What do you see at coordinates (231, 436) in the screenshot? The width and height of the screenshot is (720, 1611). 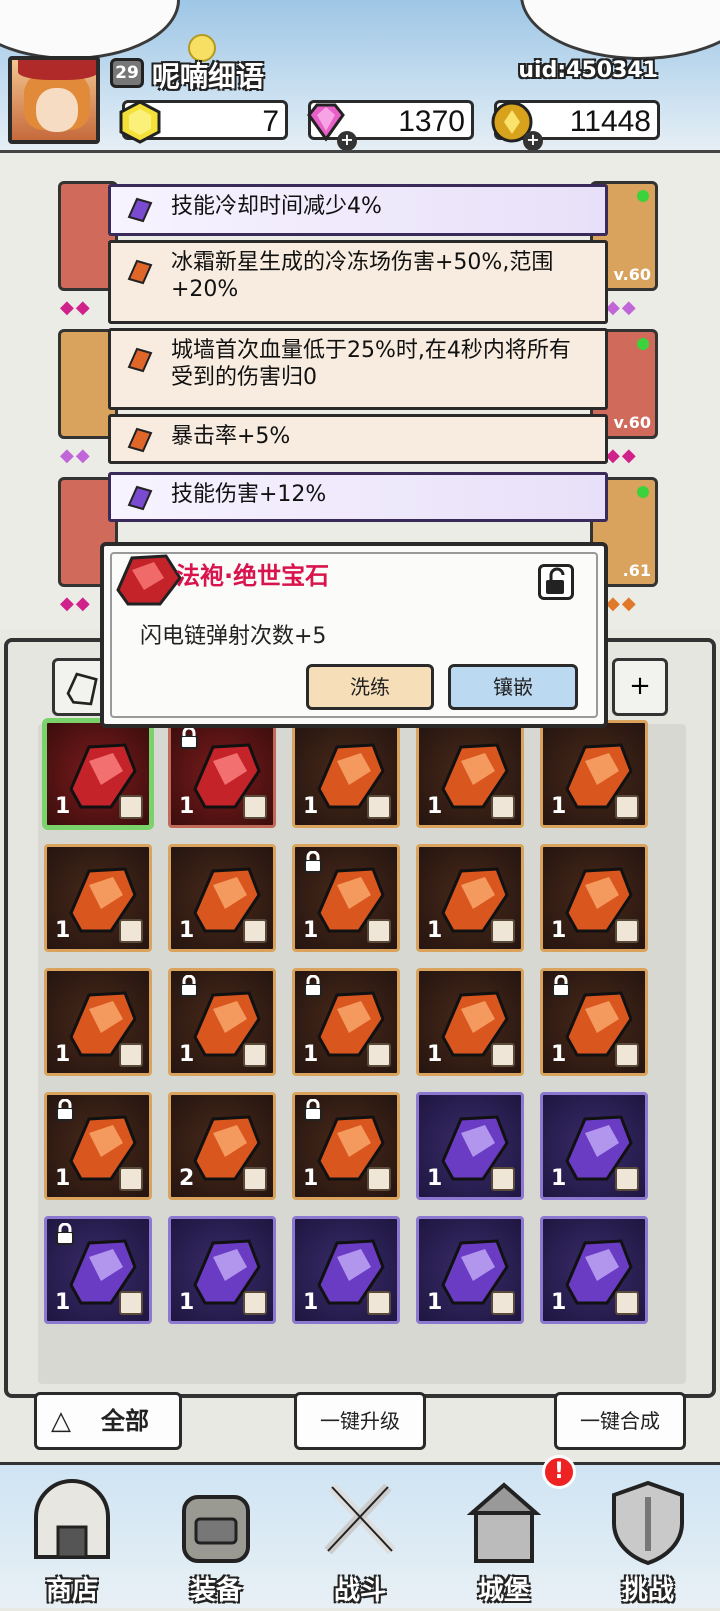 I see `skill-text: 暴击率+5%` at bounding box center [231, 436].